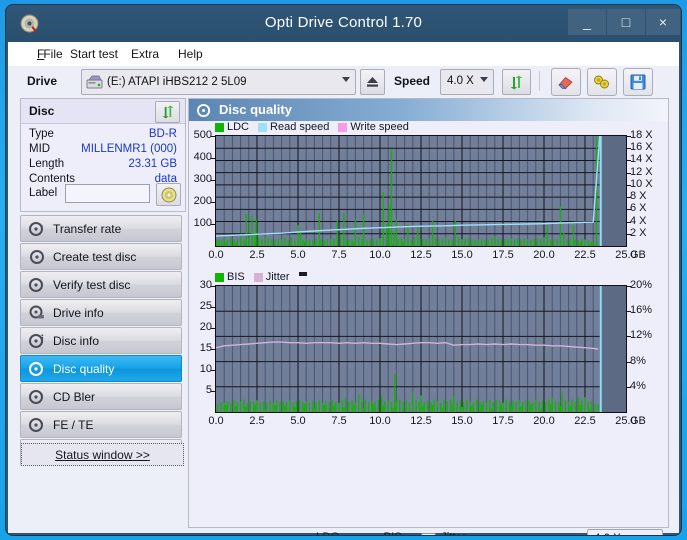 Image resolution: width=687 pixels, height=540 pixels. What do you see at coordinates (94, 54) in the screenshot?
I see `menu-start-test: Start test` at bounding box center [94, 54].